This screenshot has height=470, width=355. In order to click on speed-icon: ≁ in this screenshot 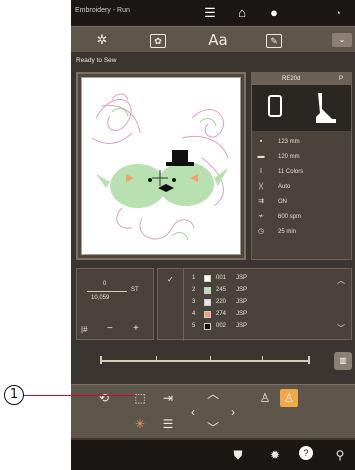, I will do `click(261, 216)`.